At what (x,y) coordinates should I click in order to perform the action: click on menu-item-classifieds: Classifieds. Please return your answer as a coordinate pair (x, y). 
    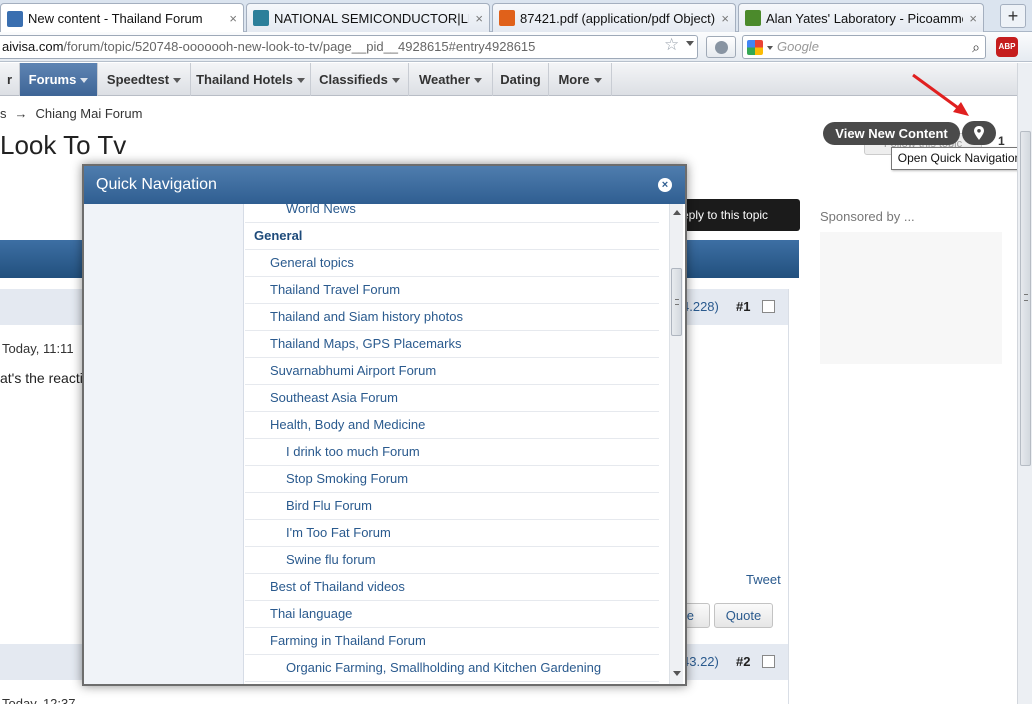
    Looking at the image, I should click on (360, 79).